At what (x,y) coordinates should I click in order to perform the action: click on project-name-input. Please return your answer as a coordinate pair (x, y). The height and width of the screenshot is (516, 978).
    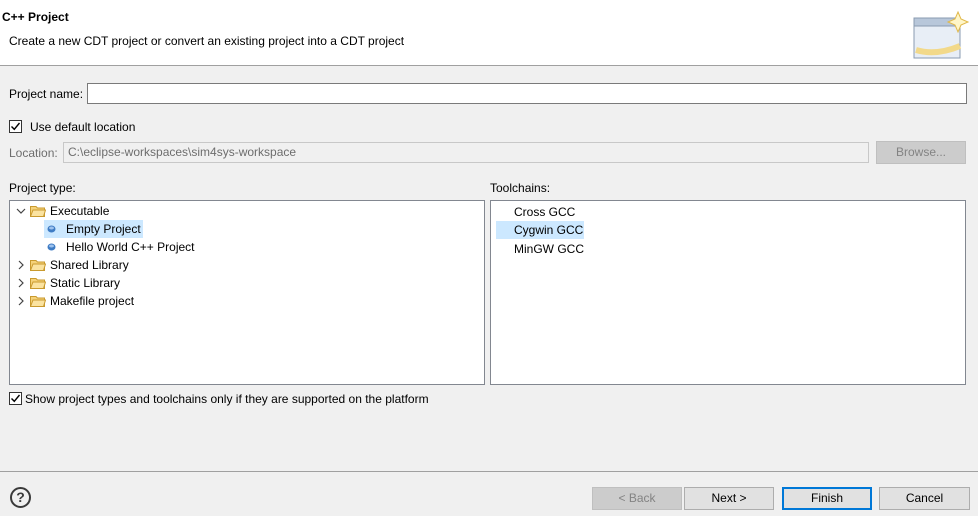
    Looking at the image, I should click on (527, 93).